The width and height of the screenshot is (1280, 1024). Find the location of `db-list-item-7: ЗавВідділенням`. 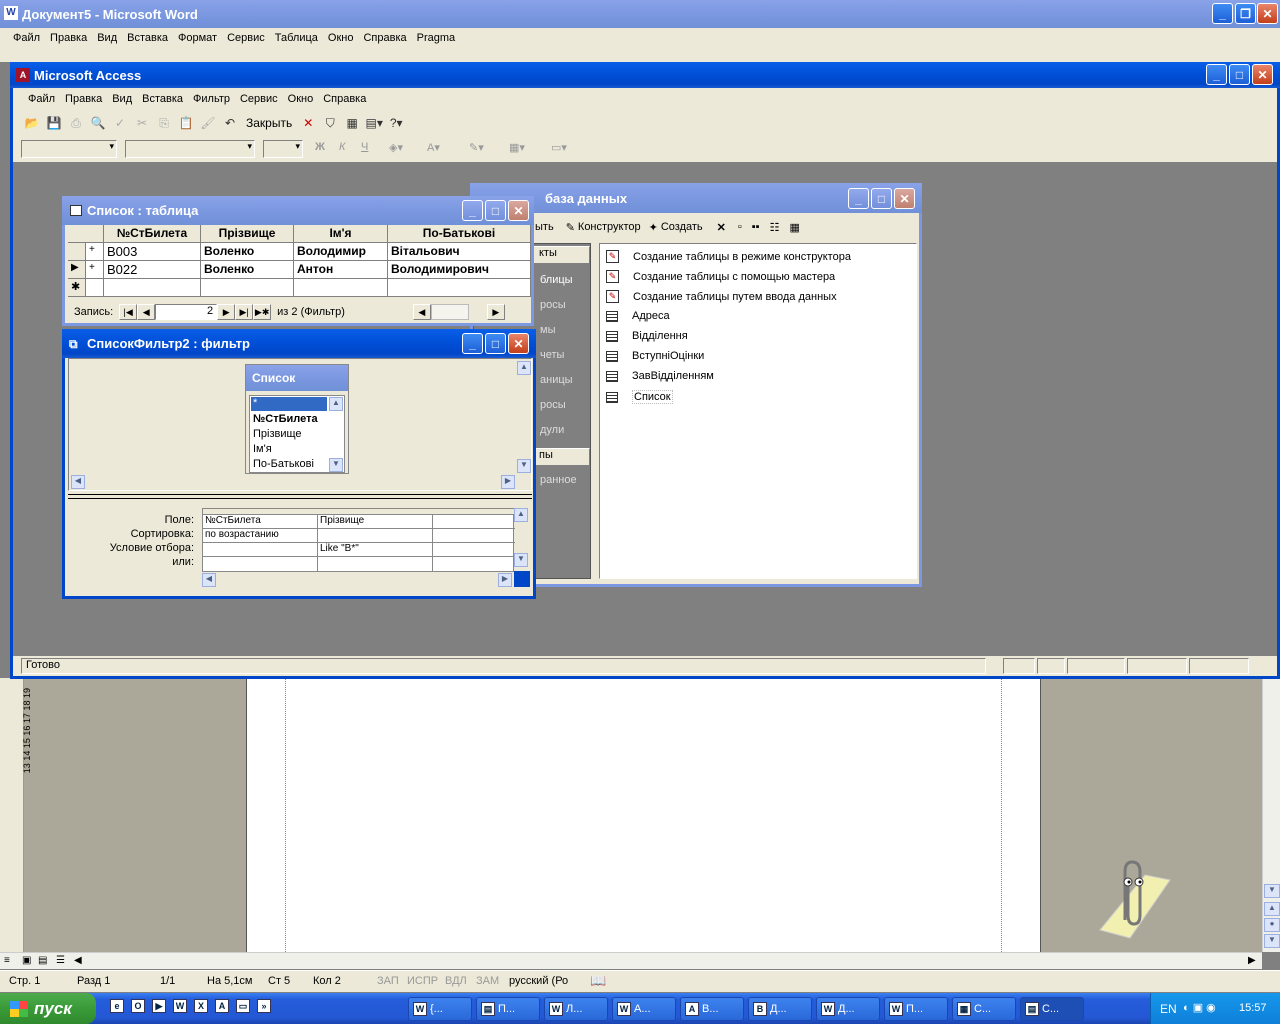

db-list-item-7: ЗавВідділенням is located at coordinates (660, 376).